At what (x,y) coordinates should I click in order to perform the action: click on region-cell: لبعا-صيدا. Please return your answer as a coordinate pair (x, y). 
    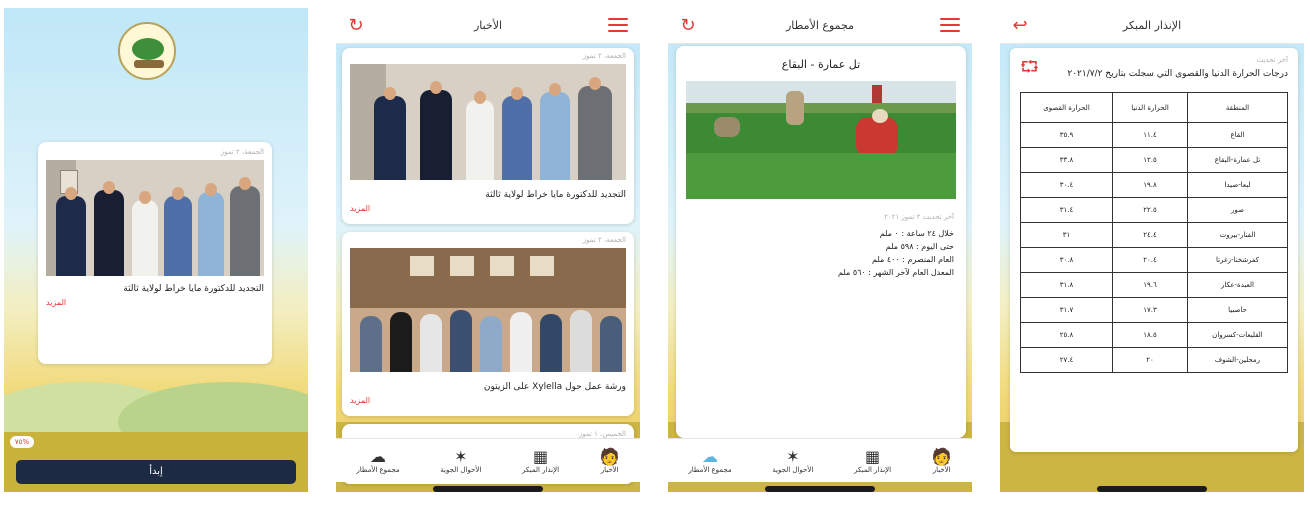
    Looking at the image, I should click on (1237, 185).